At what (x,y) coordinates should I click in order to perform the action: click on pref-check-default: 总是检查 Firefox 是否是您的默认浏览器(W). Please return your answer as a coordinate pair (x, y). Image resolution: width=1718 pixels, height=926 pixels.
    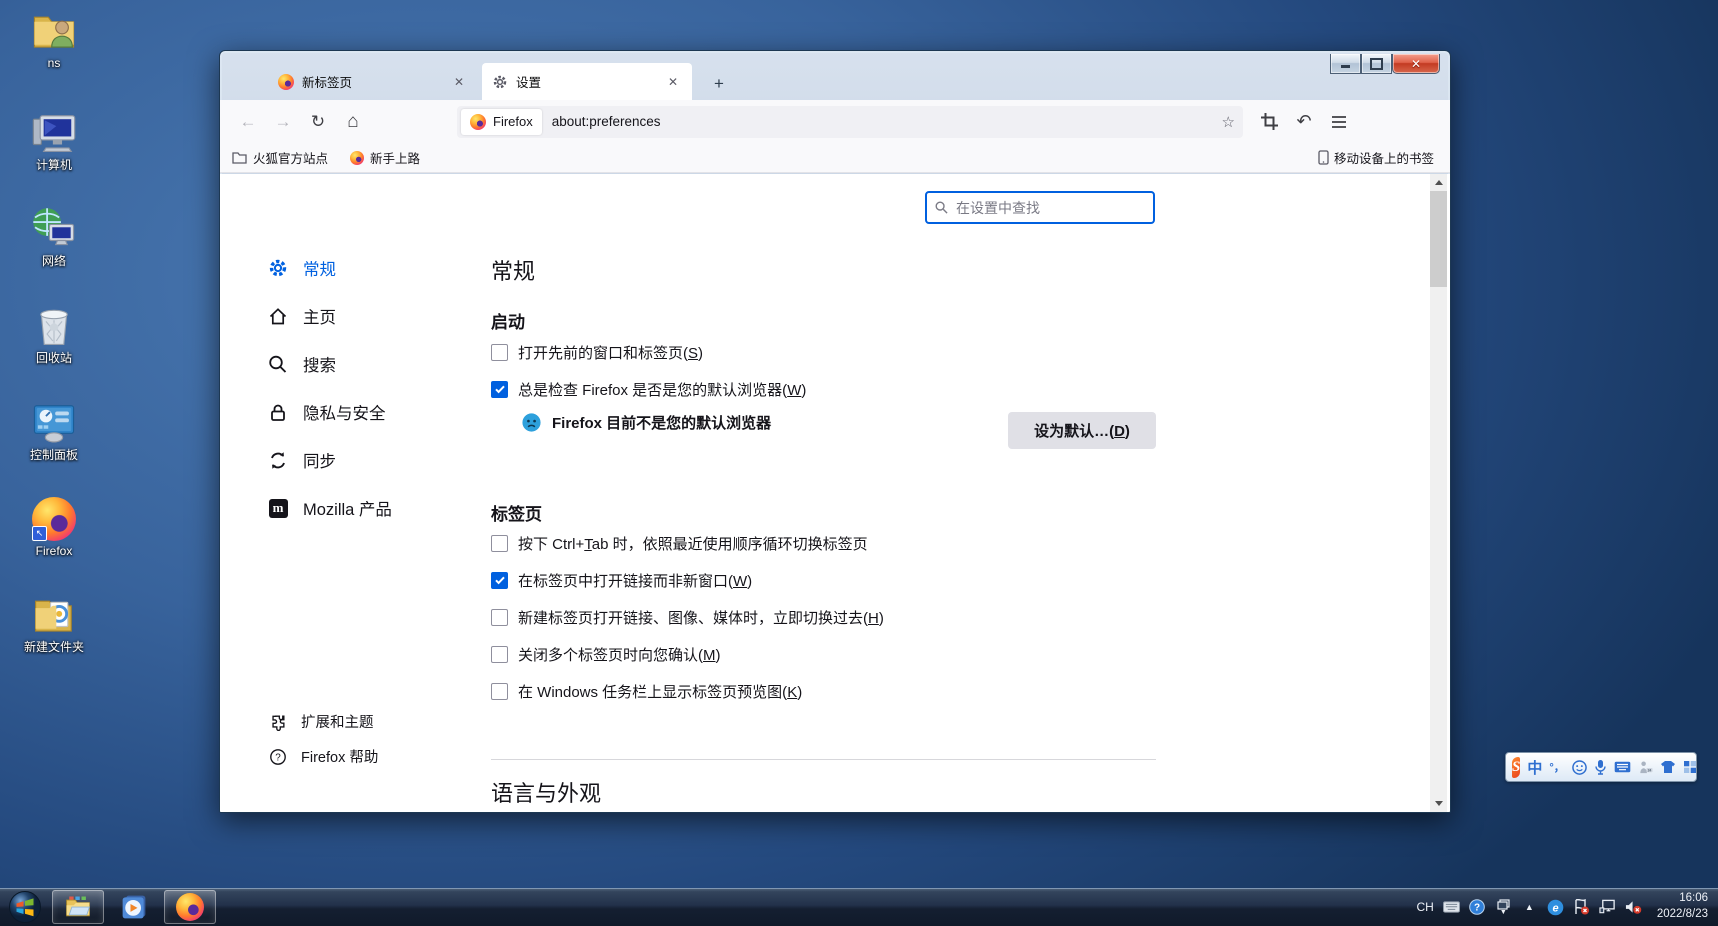
    Looking at the image, I should click on (648, 389).